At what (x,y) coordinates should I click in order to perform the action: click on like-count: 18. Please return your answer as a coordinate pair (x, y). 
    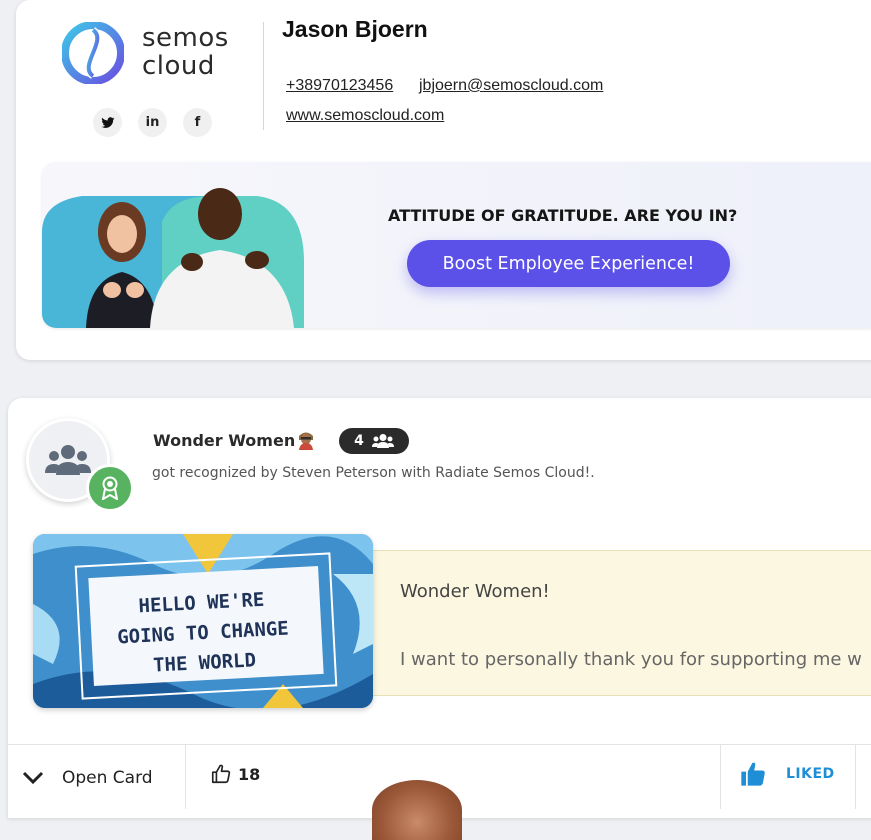
    Looking at the image, I should click on (249, 774).